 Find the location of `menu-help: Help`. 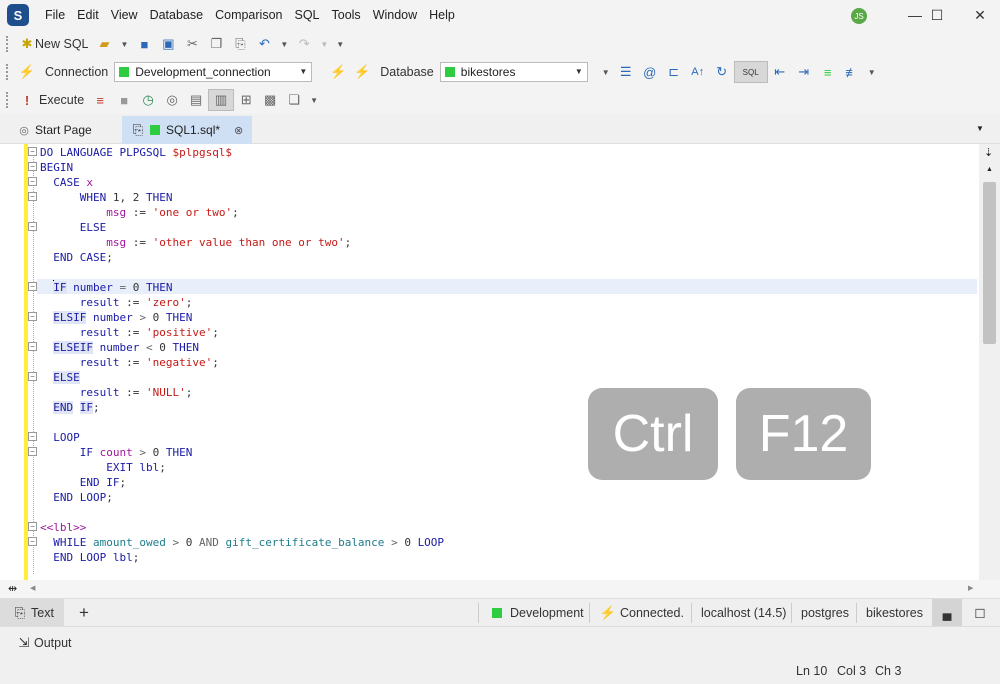

menu-help: Help is located at coordinates (442, 15).